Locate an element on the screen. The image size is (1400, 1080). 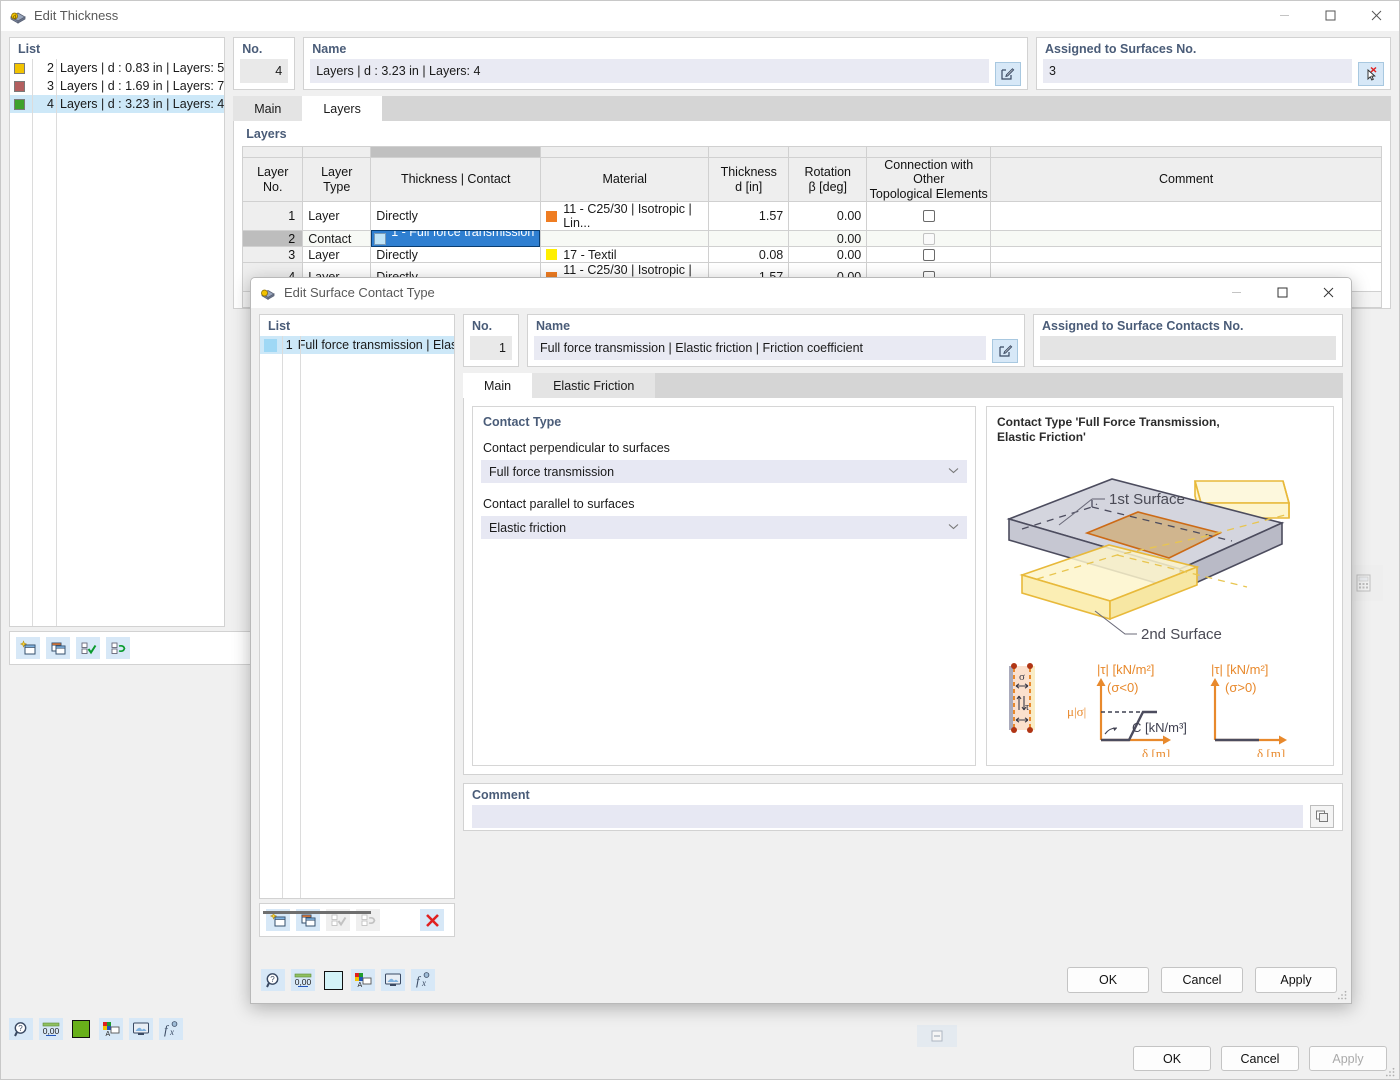
copy-pages-icon is located at coordinates (1322, 816).